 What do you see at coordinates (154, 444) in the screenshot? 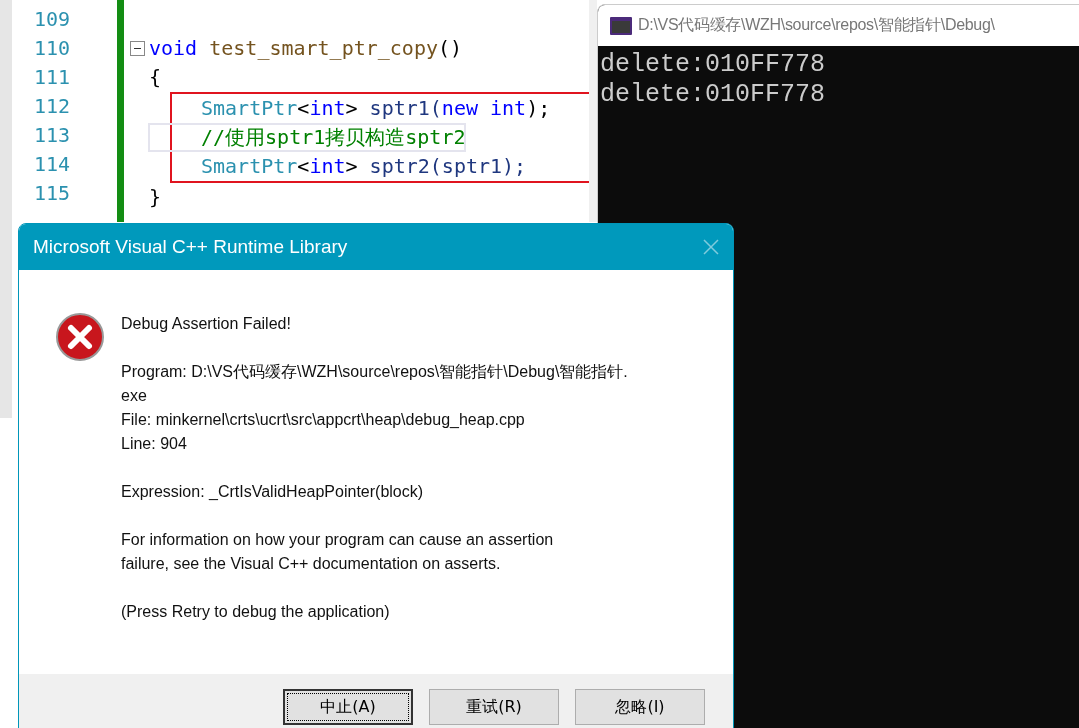
I see `detail-text: Line: 904` at bounding box center [154, 444].